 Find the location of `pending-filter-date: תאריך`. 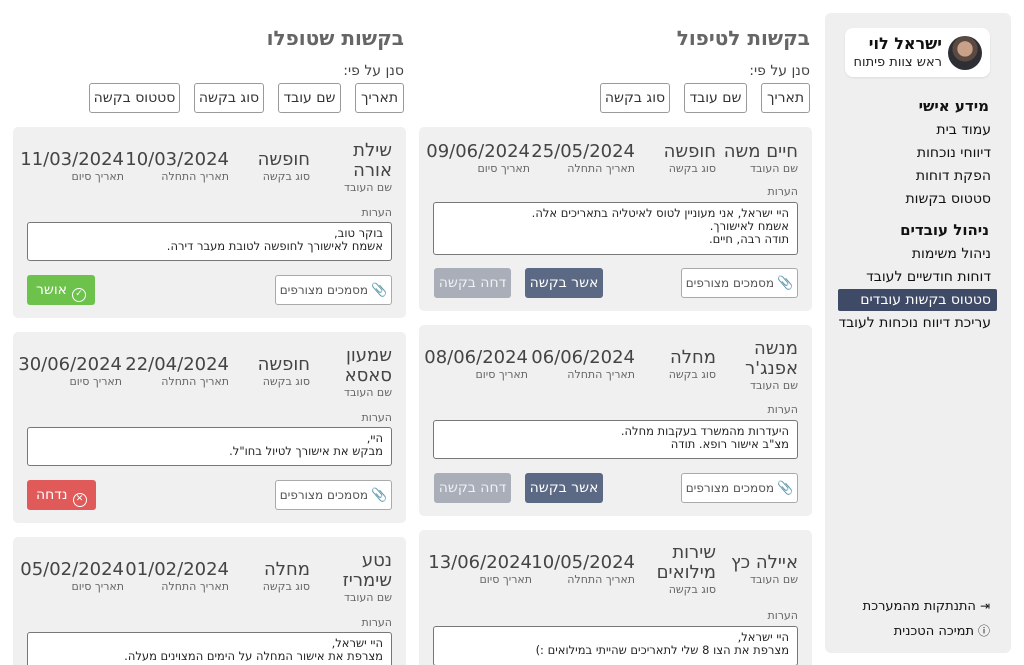

pending-filter-date: תאריך is located at coordinates (785, 98).